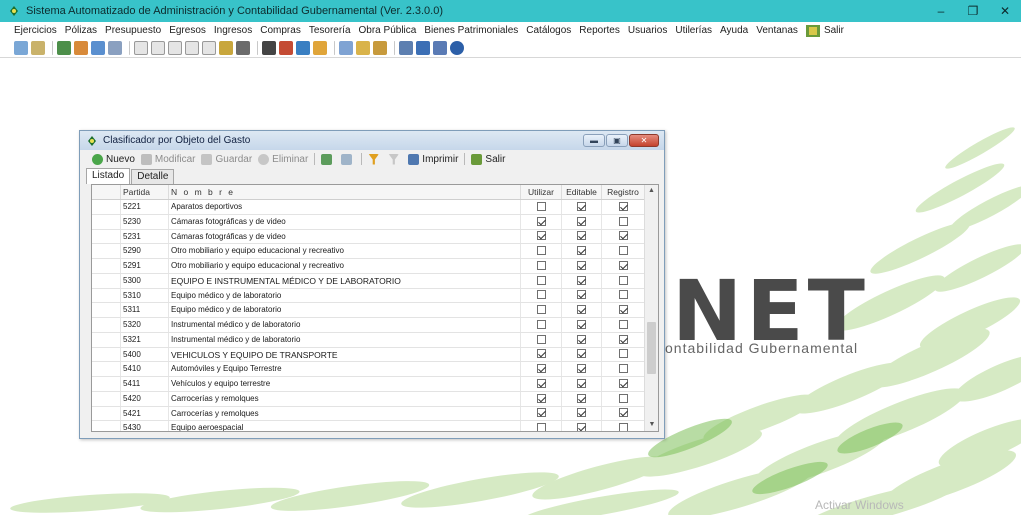 This screenshot has width=1021, height=518. I want to click on child-maximize-button: ▣, so click(617, 140).